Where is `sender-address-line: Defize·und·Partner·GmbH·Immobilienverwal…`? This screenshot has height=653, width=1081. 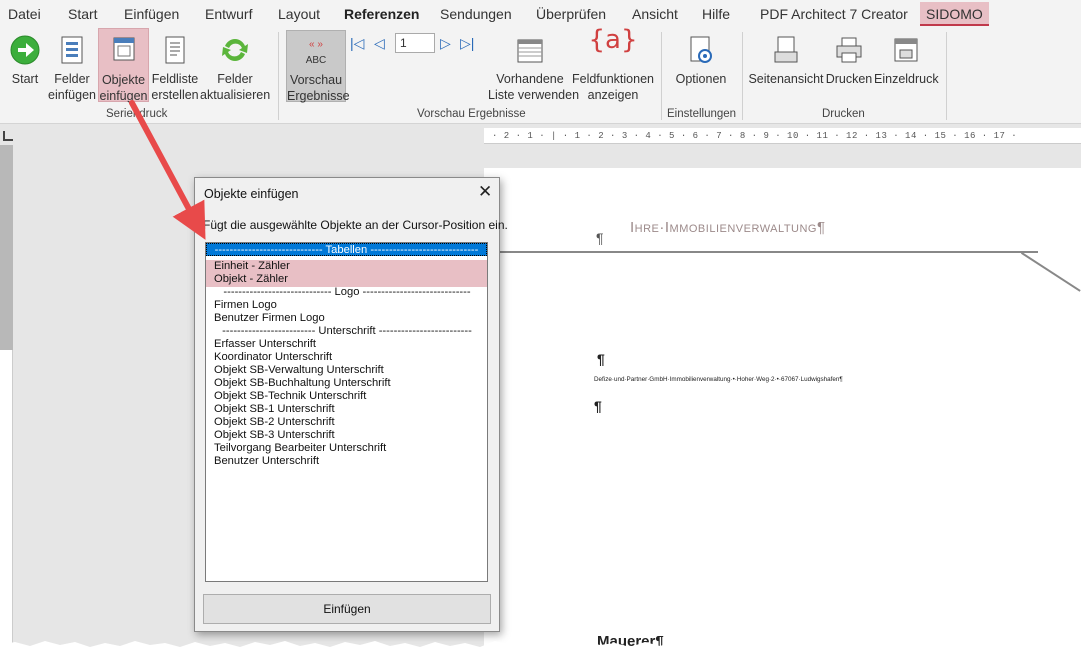
sender-address-line: Defize·und·Partner·GmbH·Immobilienverwal… is located at coordinates (718, 379).